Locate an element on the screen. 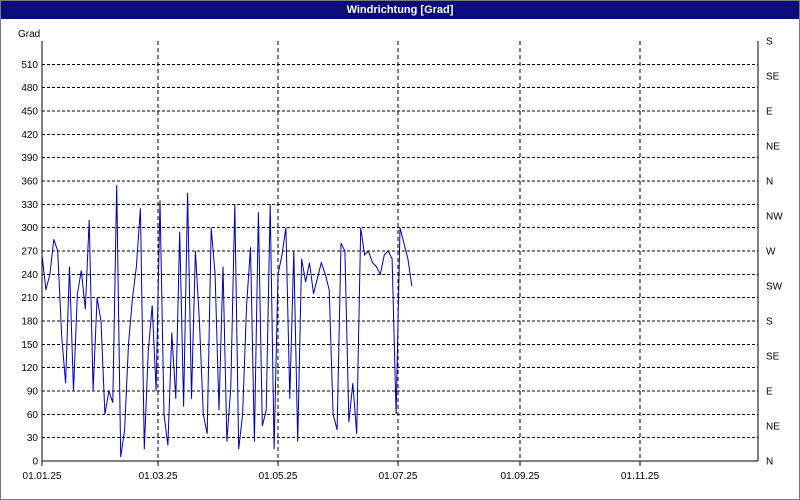 The height and width of the screenshot is (500, 800). y-tick-label: 150 is located at coordinates (29, 345).